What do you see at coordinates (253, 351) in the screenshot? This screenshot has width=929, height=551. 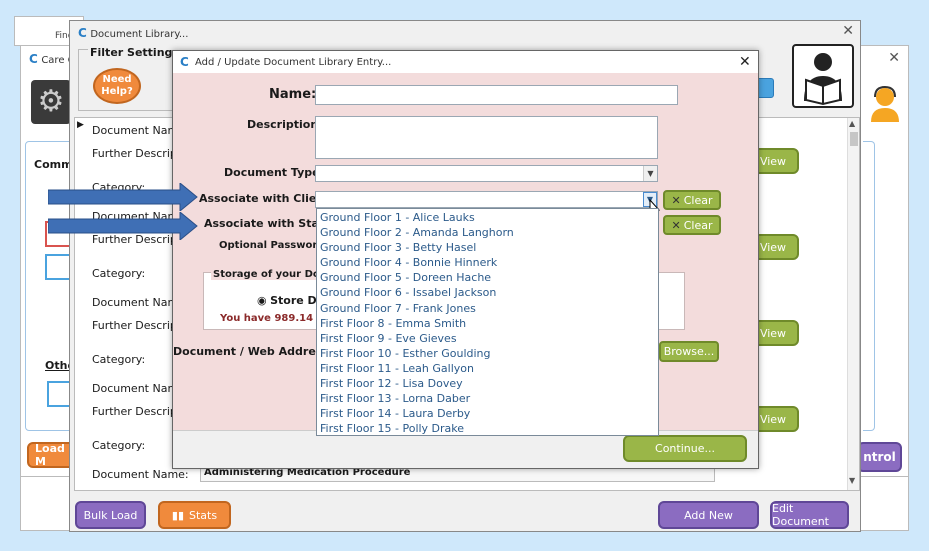 I see `address-label: Document / Web Address:` at bounding box center [253, 351].